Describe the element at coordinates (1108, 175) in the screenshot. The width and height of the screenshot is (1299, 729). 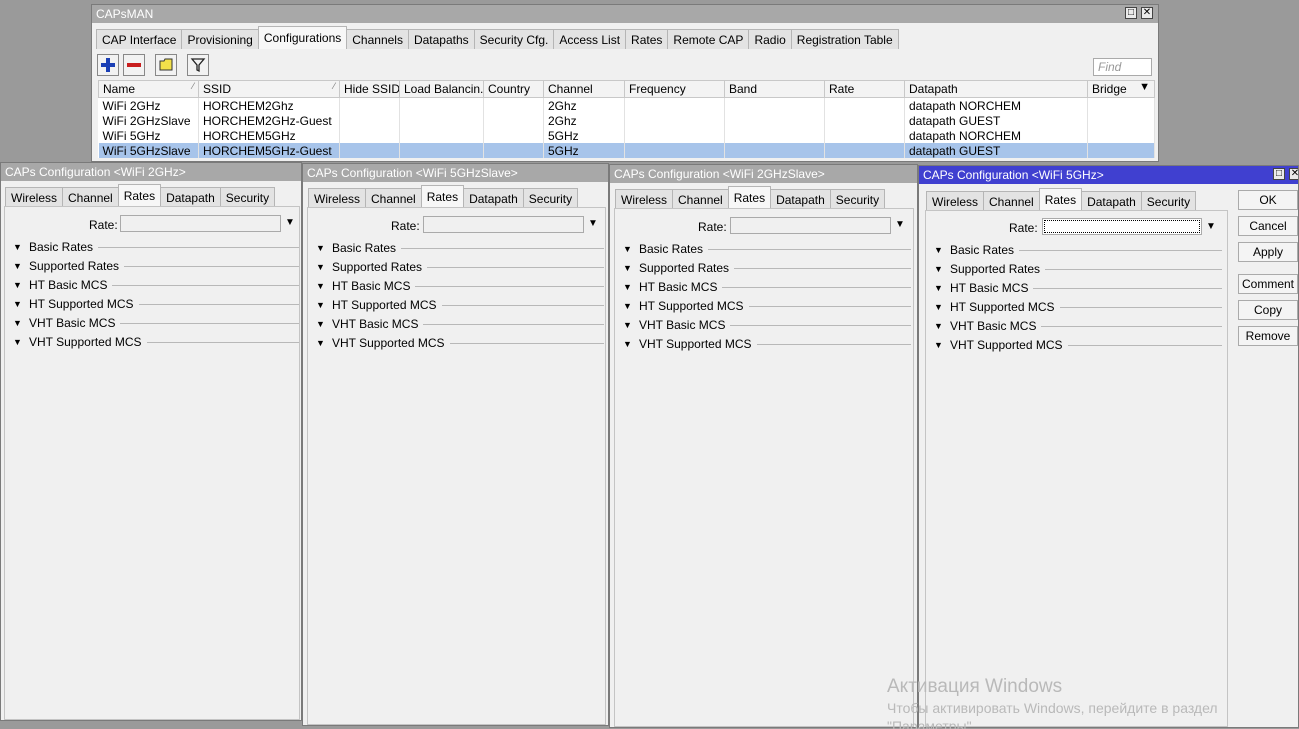
I see `config-window-titlebar: CAPs Configuration <WiFi 5GHz> □ ✕` at that location.